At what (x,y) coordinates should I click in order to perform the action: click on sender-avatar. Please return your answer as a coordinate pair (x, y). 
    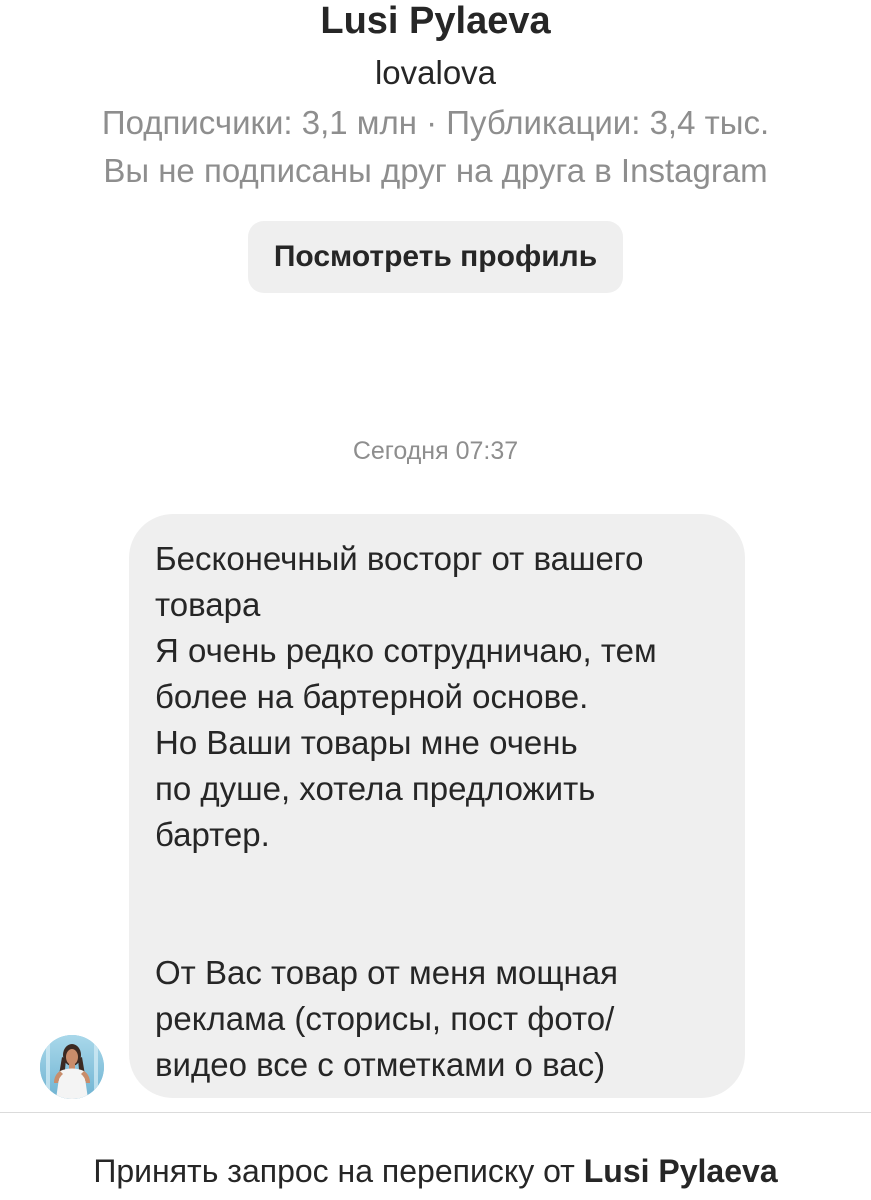
    Looking at the image, I should click on (72, 1067).